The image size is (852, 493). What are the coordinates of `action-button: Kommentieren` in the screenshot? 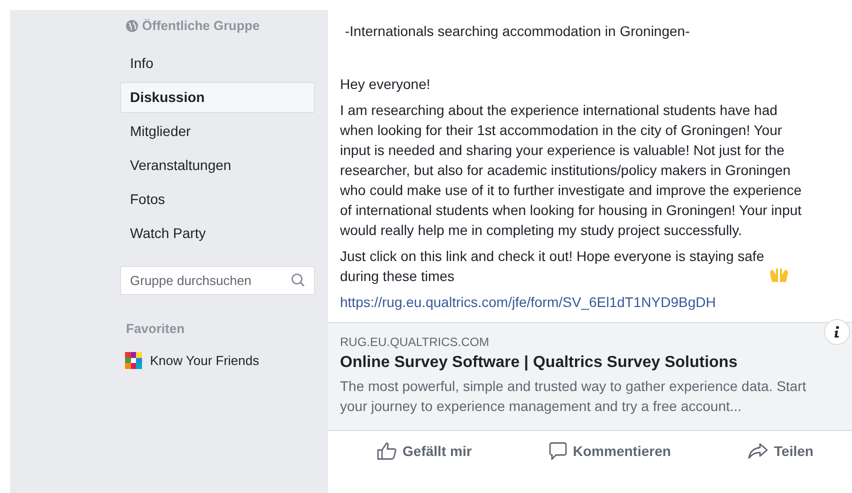 It's located at (609, 451).